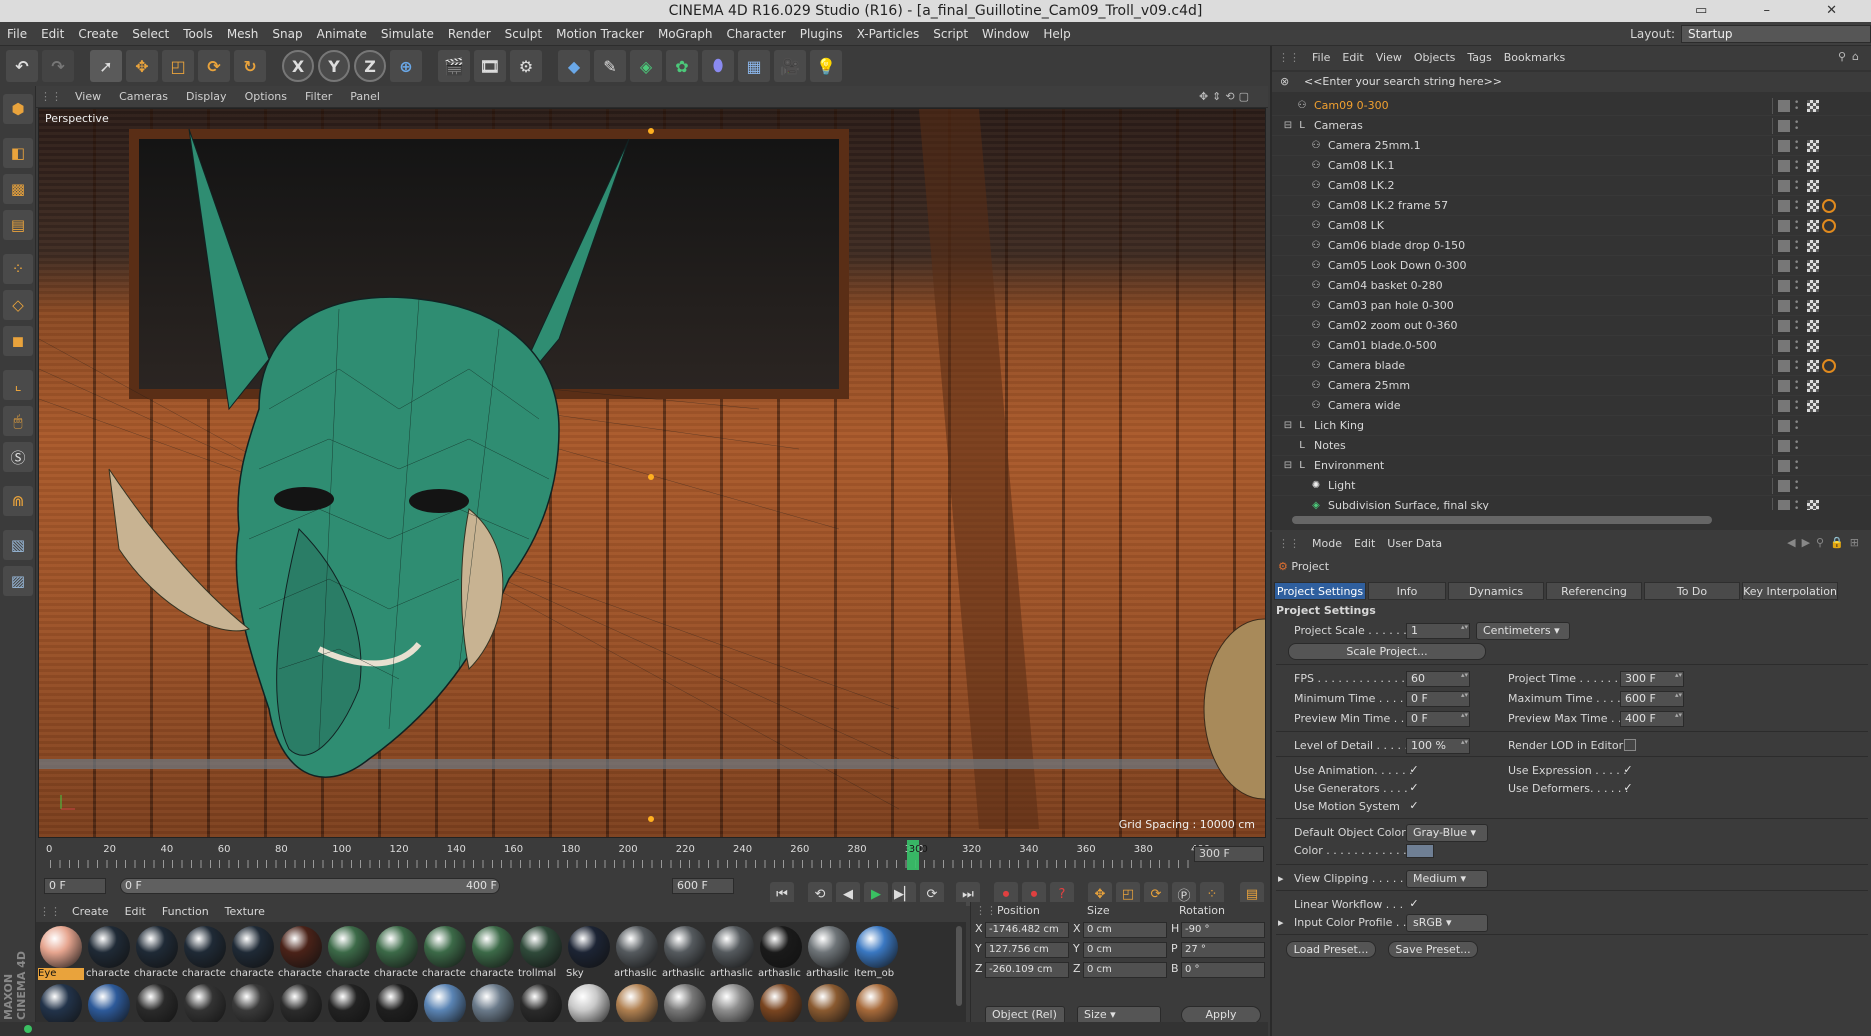  What do you see at coordinates (18, 153) in the screenshot?
I see `model-mode-icon: ◧` at bounding box center [18, 153].